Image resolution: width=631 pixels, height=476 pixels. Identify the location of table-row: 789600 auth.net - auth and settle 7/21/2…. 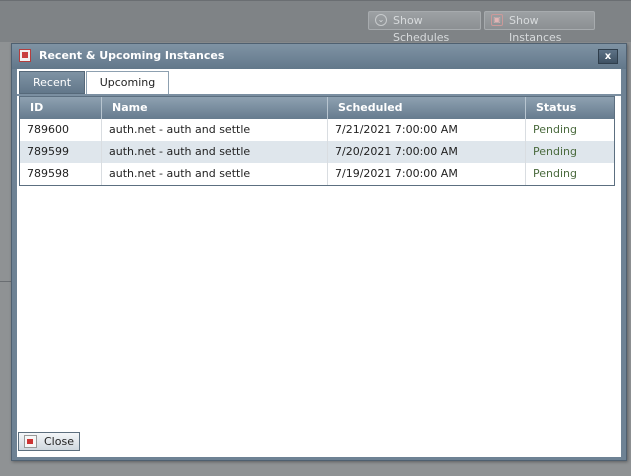
(317, 130).